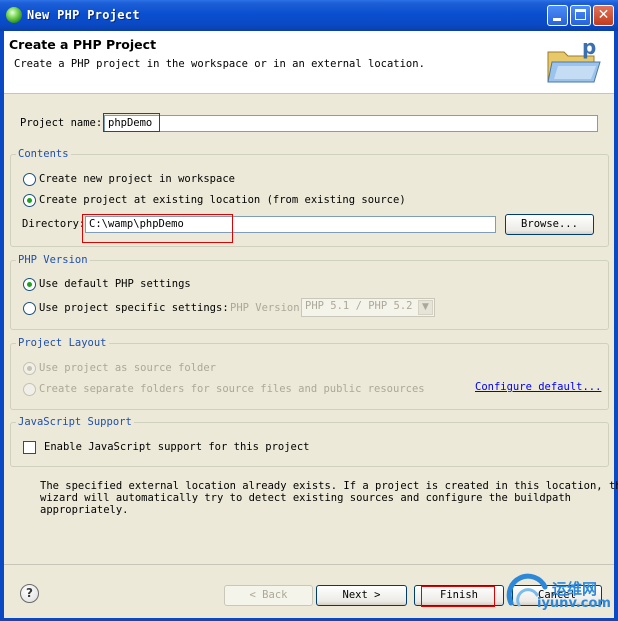 This screenshot has width=618, height=621. What do you see at coordinates (309, 295) in the screenshot?
I see `php-version-group` at bounding box center [309, 295].